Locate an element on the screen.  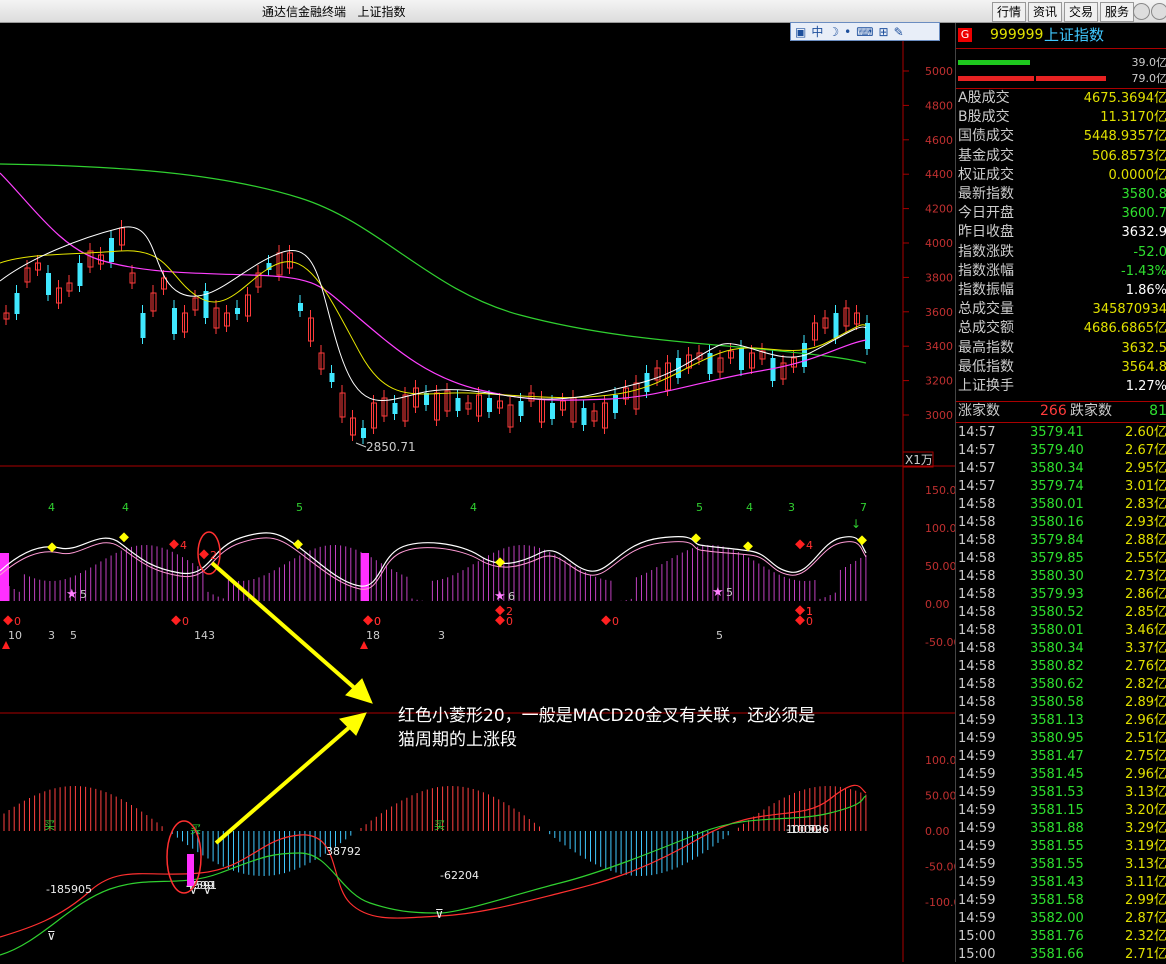
stat-value: -52.0 is located at coordinates (1149, 252).